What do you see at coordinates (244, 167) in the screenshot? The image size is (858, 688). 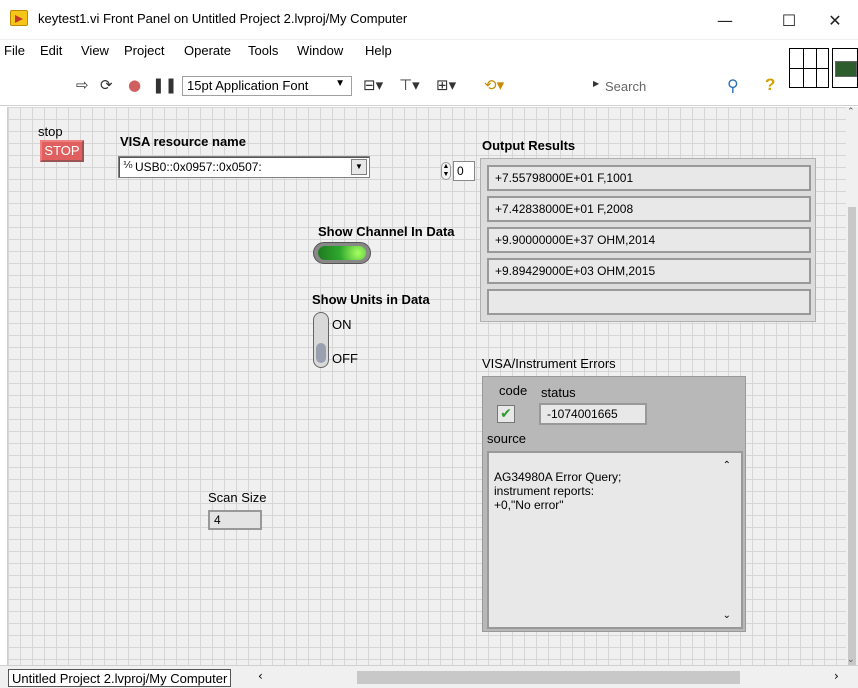 I see `visa-resource-control: ⅟₀ USB0::0x0957::0x0507: ▼` at bounding box center [244, 167].